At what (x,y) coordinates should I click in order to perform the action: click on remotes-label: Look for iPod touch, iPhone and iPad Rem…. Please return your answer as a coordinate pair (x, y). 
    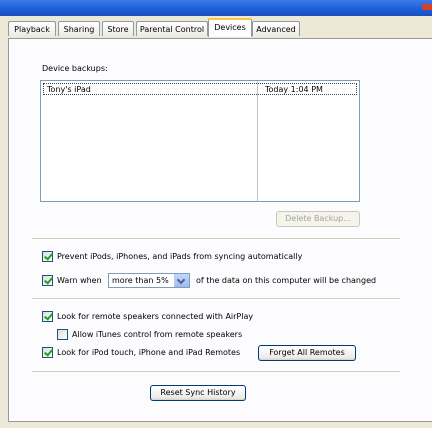
    Looking at the image, I should click on (149, 352).